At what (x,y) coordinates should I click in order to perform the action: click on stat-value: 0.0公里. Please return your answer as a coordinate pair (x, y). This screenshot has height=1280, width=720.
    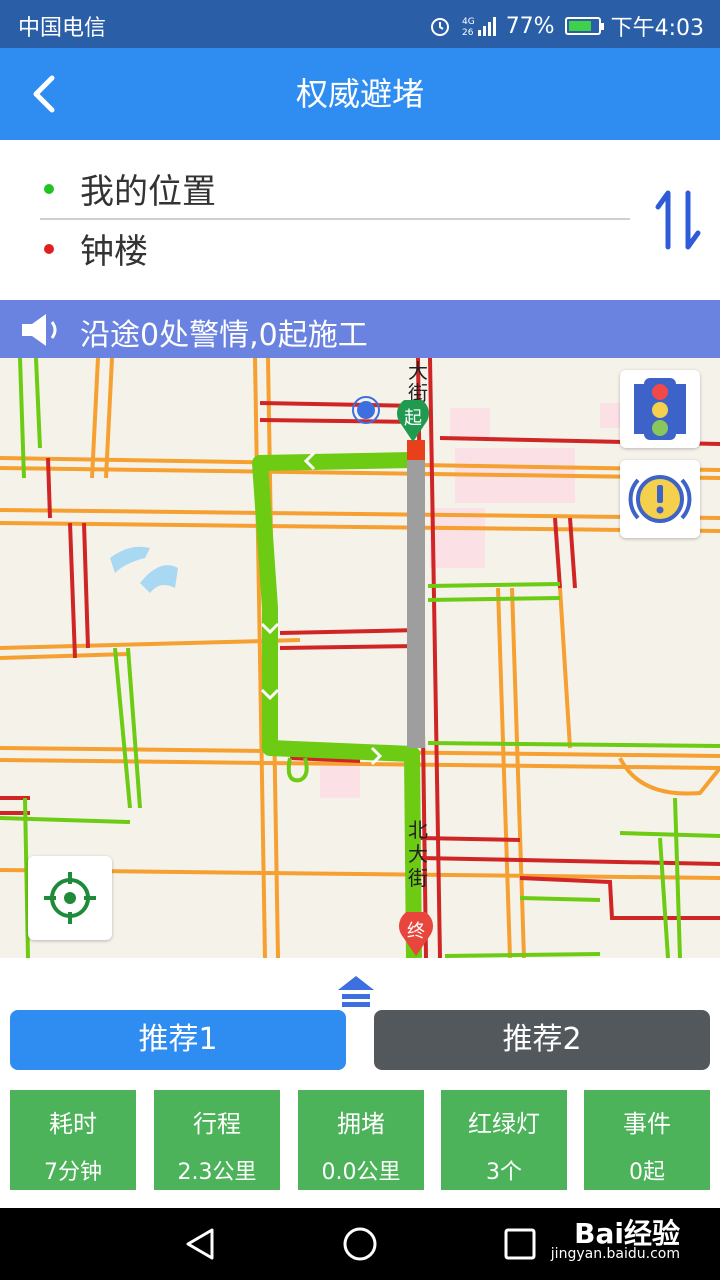
    Looking at the image, I should click on (361, 1172).